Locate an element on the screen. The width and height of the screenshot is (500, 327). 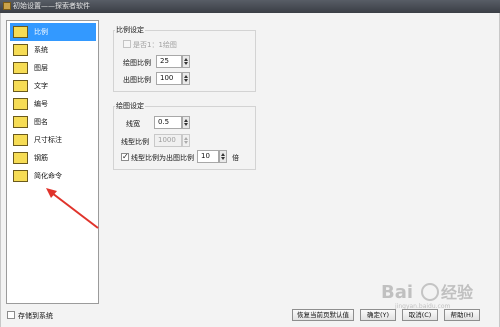
output-scale-input: 100 is located at coordinates (169, 78).